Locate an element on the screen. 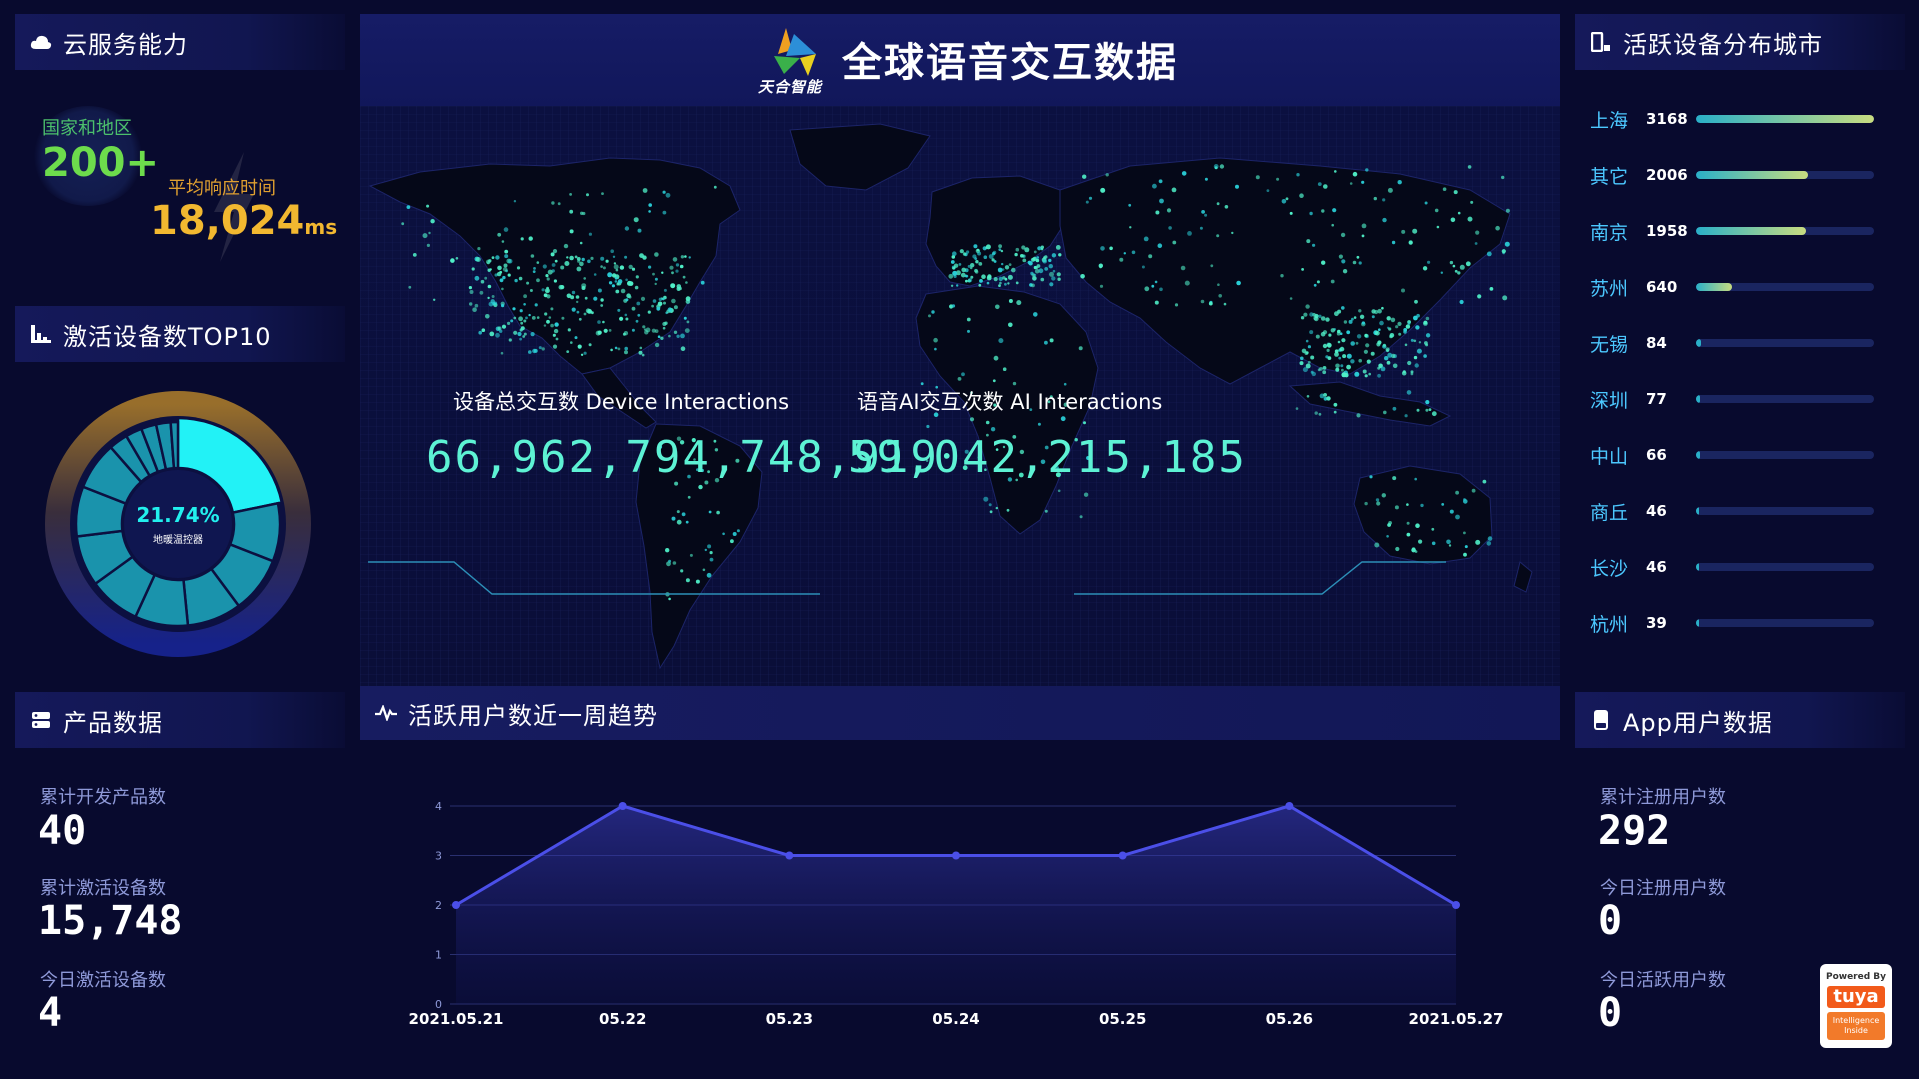 The width and height of the screenshot is (1919, 1079). badge-sub2: Inside is located at coordinates (1856, 1030).